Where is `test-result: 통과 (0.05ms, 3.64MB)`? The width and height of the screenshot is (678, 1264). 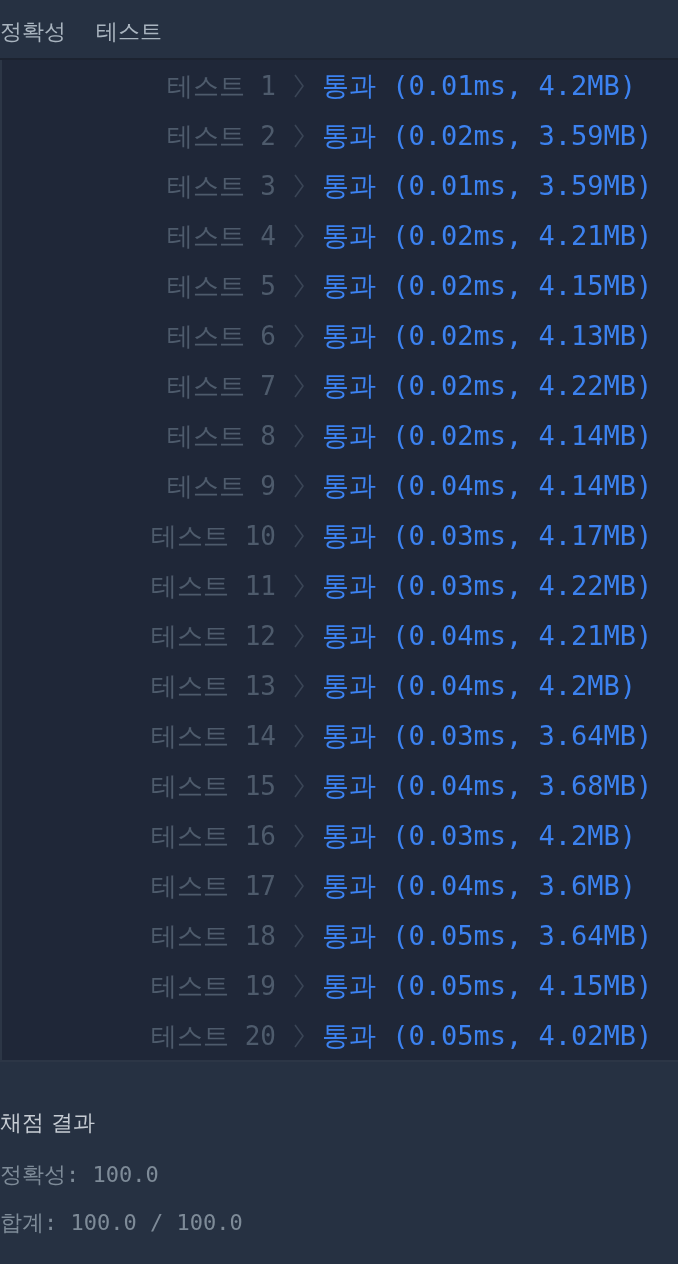
test-result: 통과 (0.05ms, 3.64MB) is located at coordinates (487, 936).